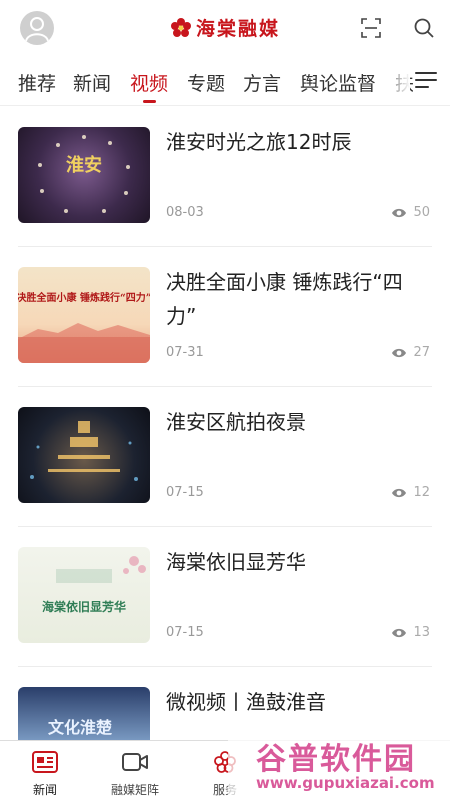 The width and height of the screenshot is (450, 800). What do you see at coordinates (37, 82) in the screenshot?
I see `tab-recommend: 推荐` at bounding box center [37, 82].